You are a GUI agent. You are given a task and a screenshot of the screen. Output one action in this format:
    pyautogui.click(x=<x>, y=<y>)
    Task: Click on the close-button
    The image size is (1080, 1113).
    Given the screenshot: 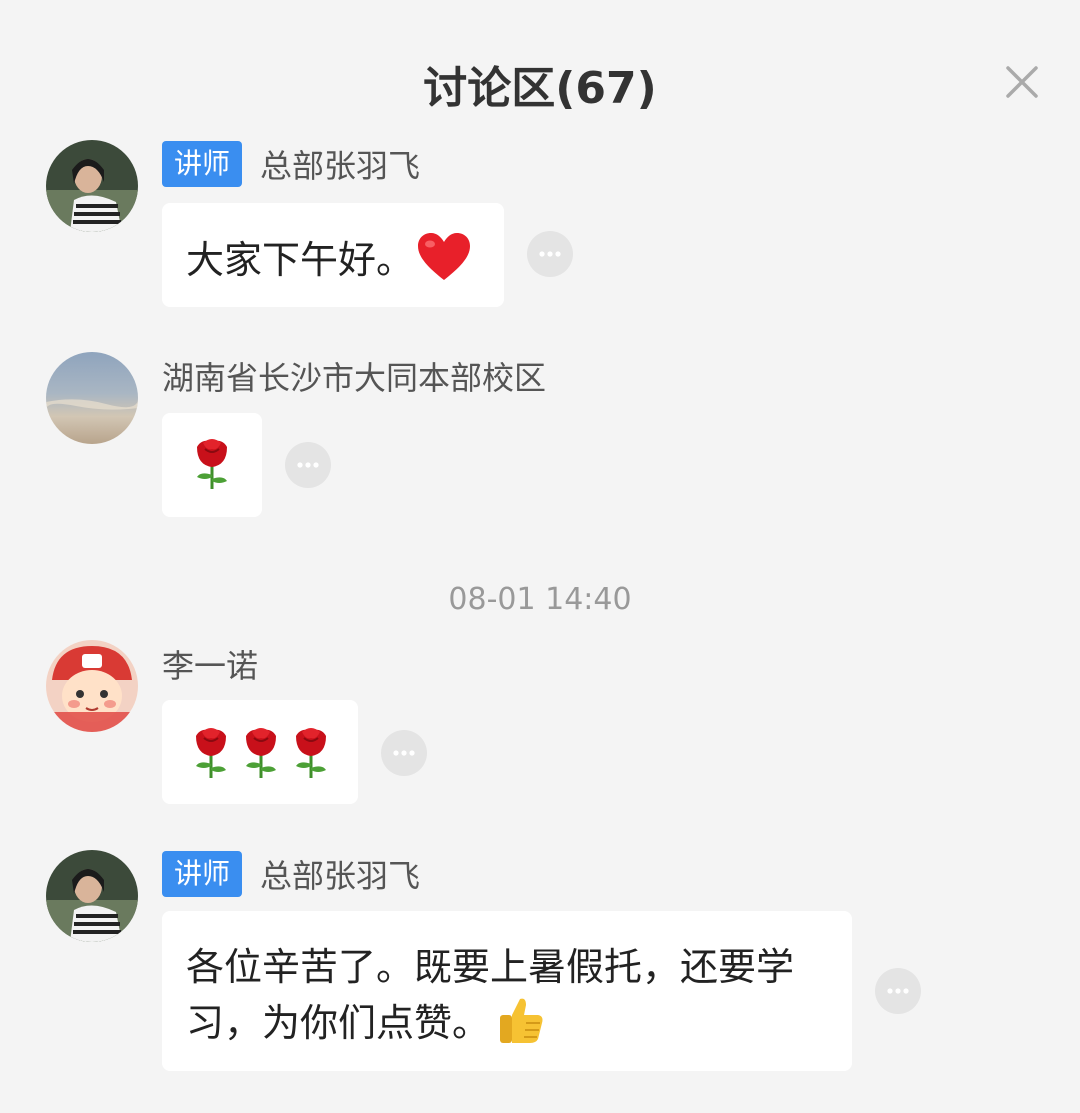 What is the action you would take?
    pyautogui.click(x=1022, y=82)
    